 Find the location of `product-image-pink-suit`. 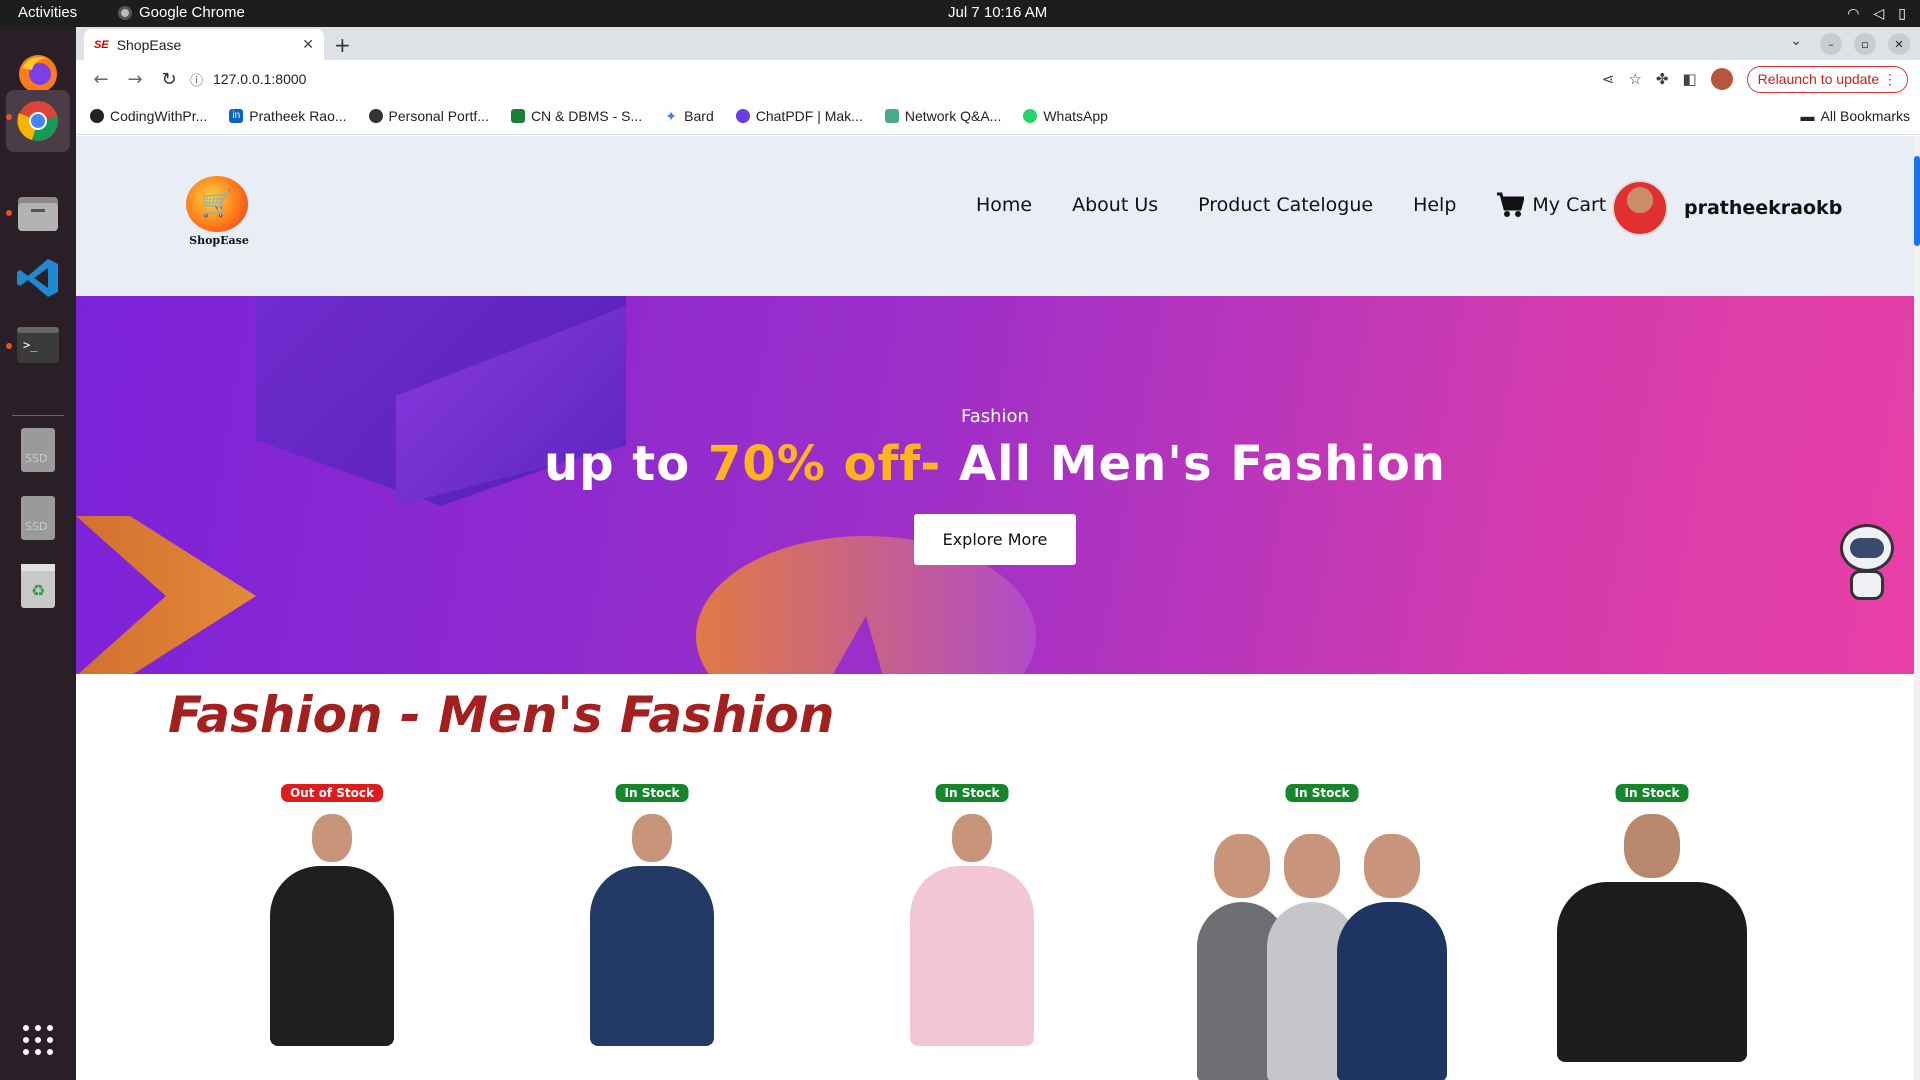

product-image-pink-suit is located at coordinates (972, 930).